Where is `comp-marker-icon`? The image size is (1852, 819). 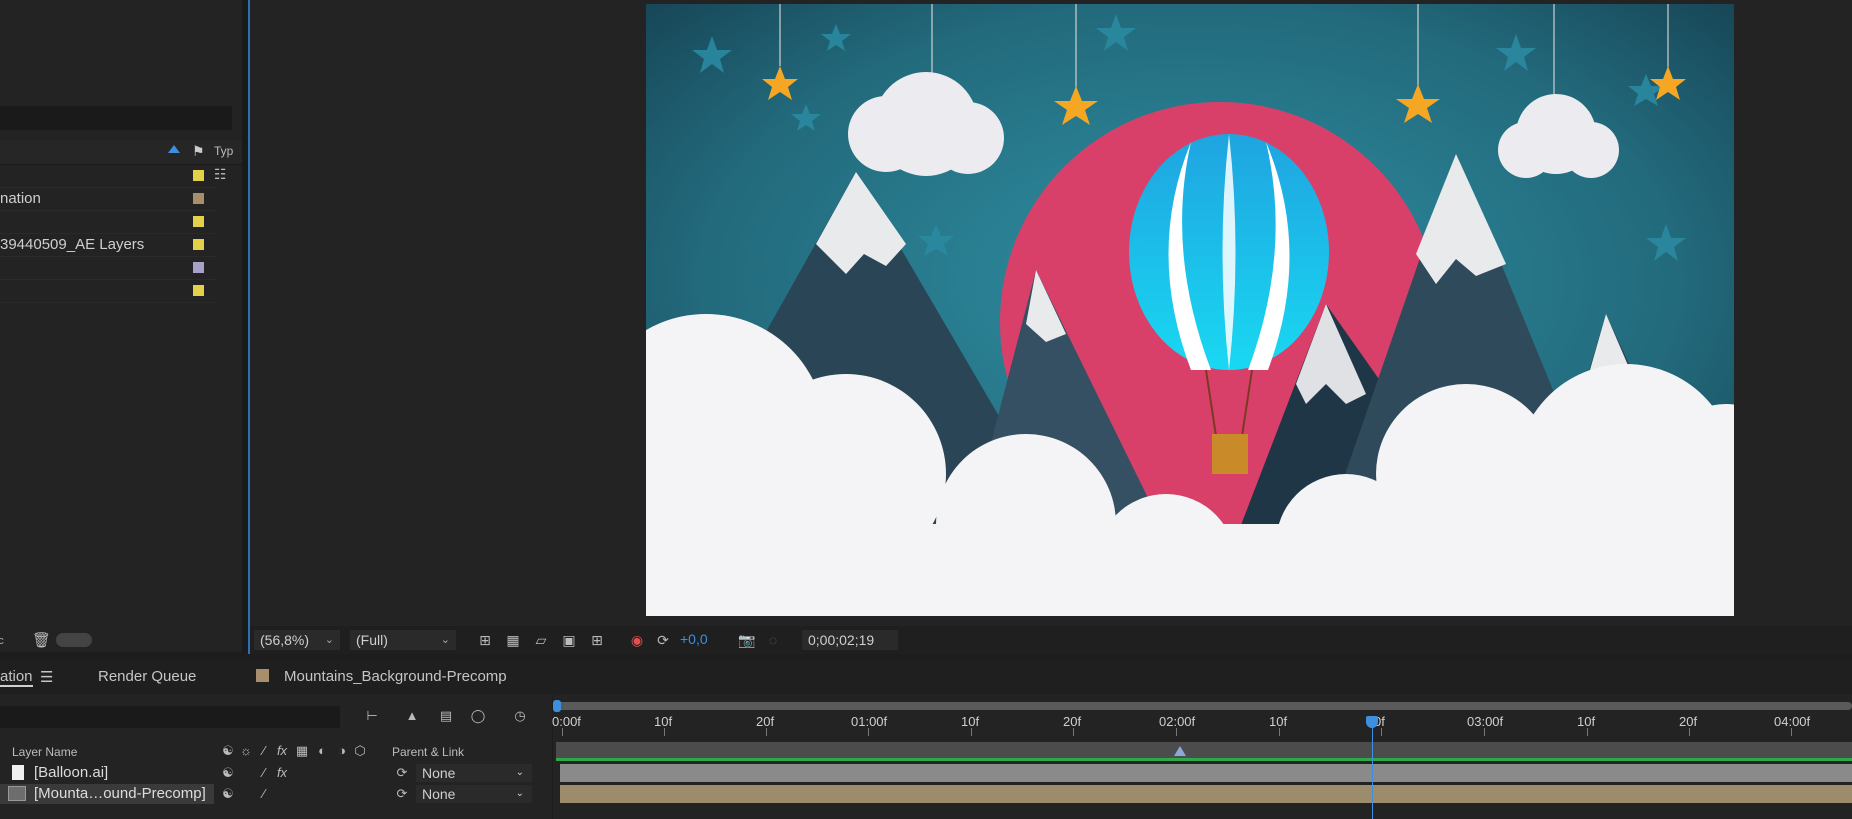
comp-marker-icon is located at coordinates (1180, 751).